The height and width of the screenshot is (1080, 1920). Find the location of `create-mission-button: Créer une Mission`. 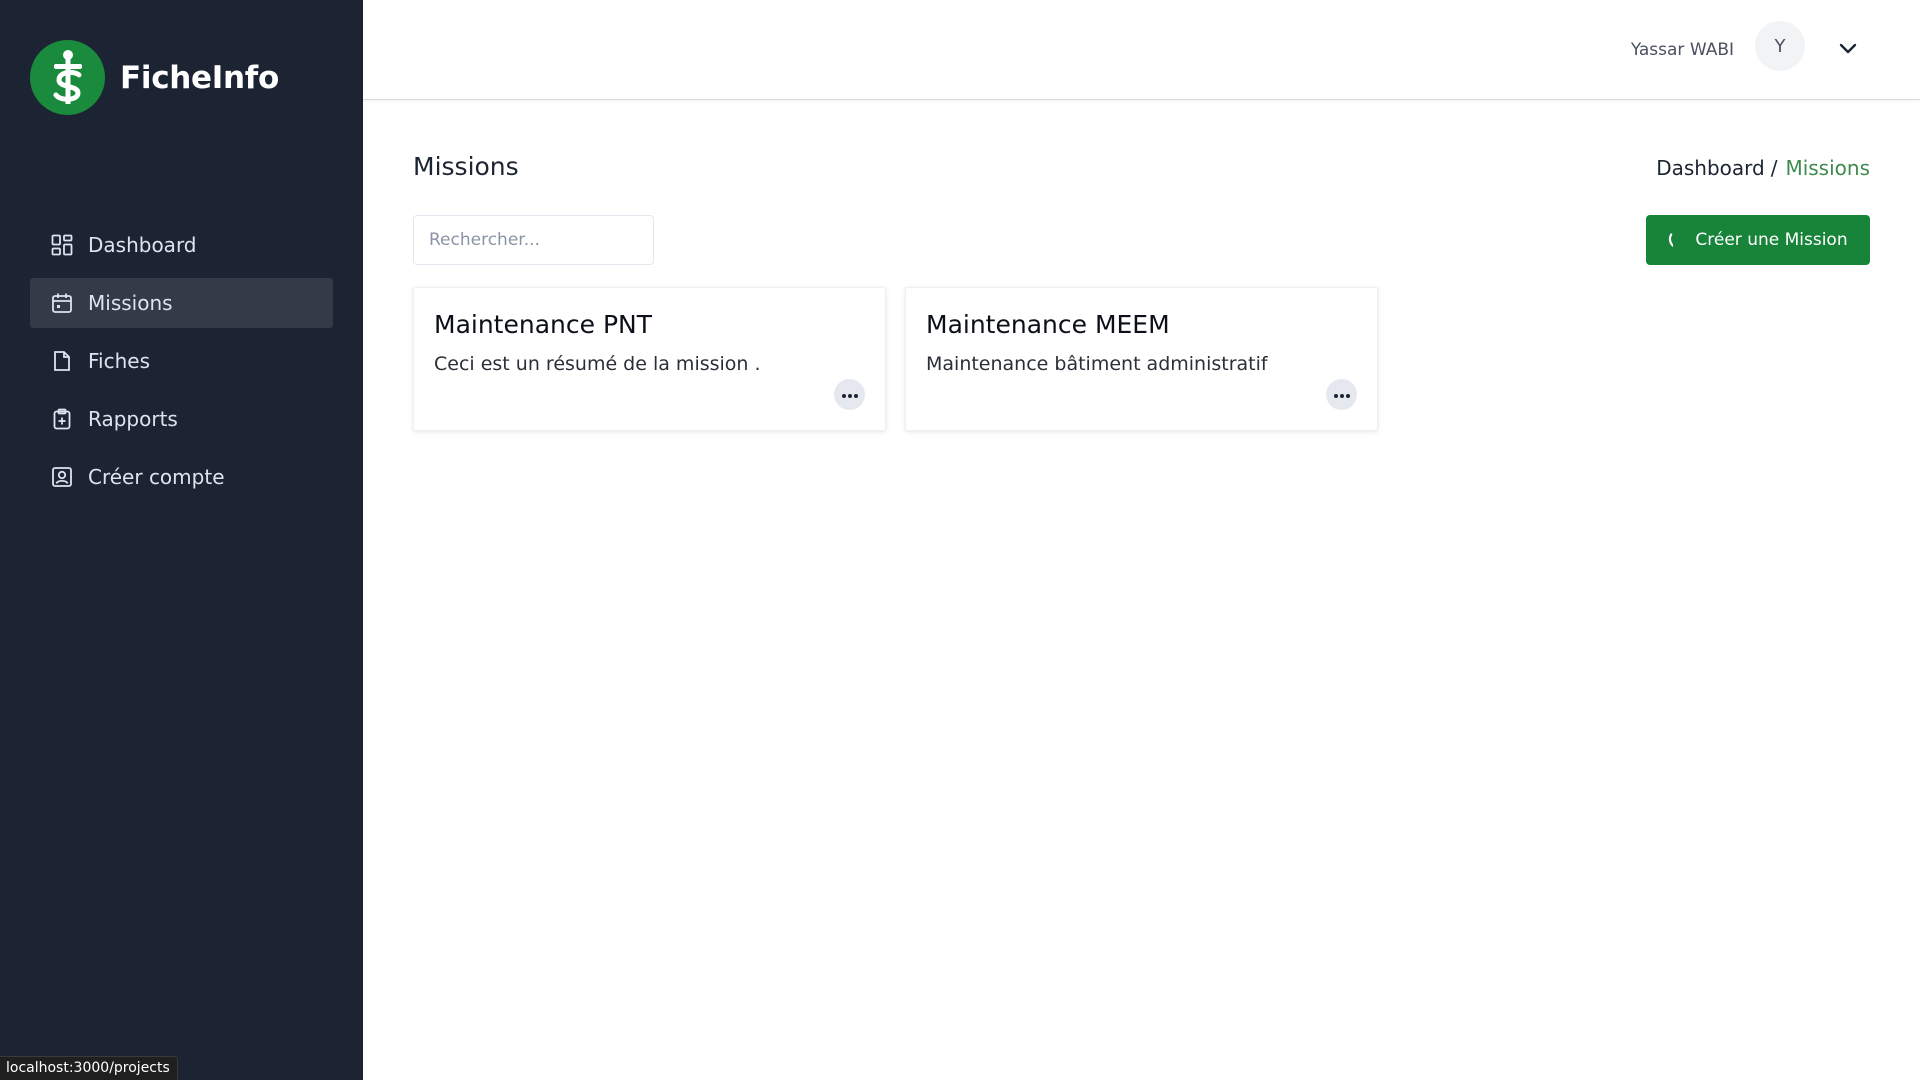

create-mission-button: Créer une Mission is located at coordinates (1771, 240).